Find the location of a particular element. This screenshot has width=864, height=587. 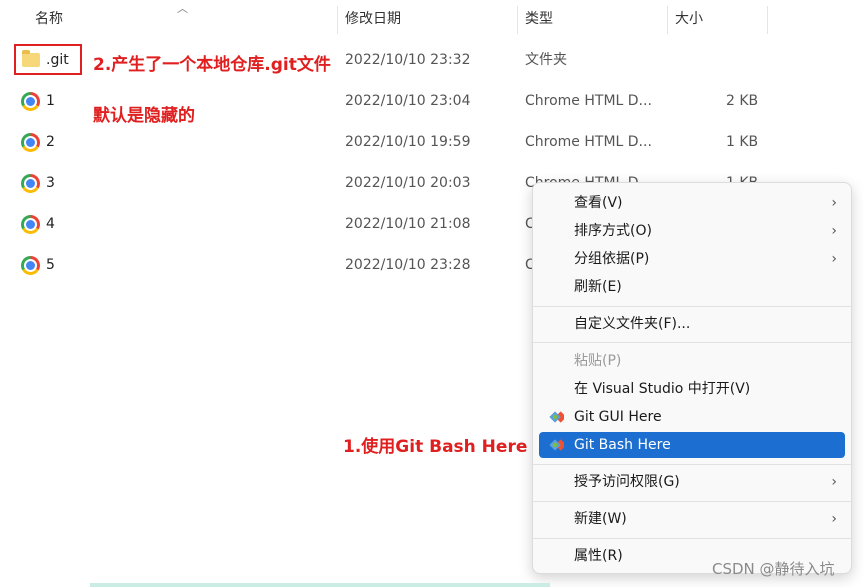

menu-item-refresh: 刷新(E) is located at coordinates (692, 287).